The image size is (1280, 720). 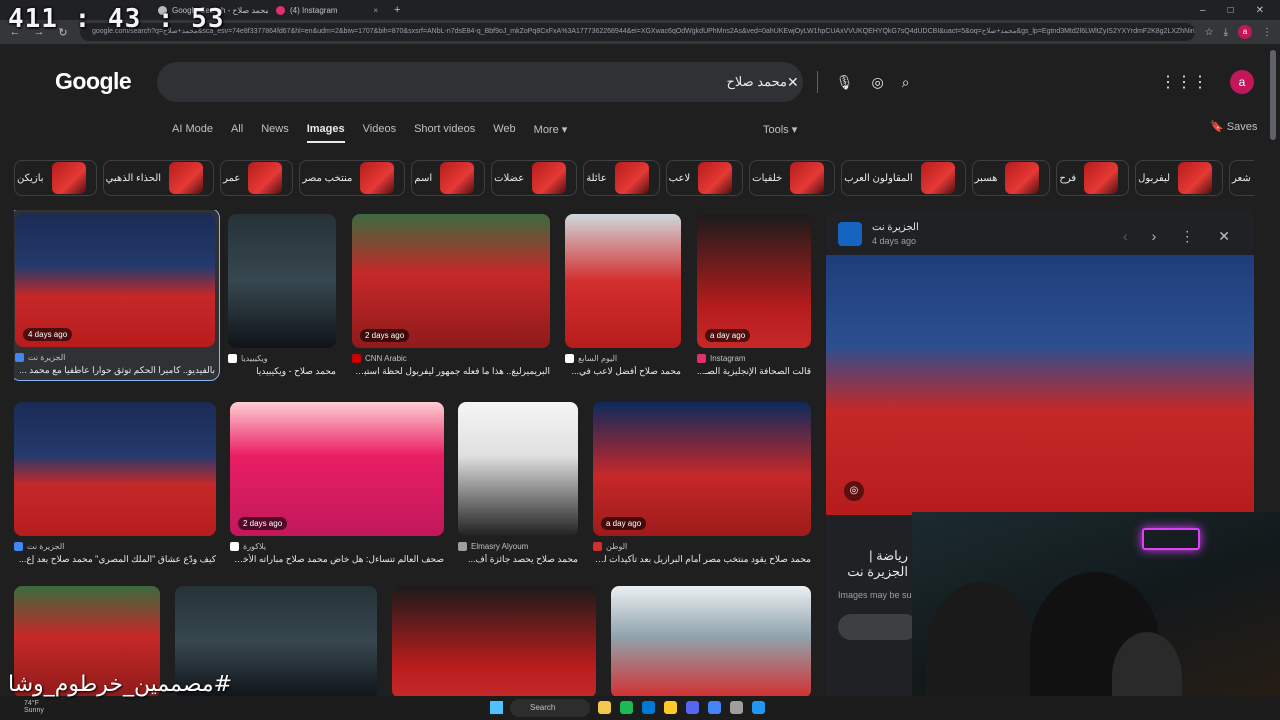 What do you see at coordinates (375, 10) in the screenshot?
I see `close-tab-icon: ×` at bounding box center [375, 10].